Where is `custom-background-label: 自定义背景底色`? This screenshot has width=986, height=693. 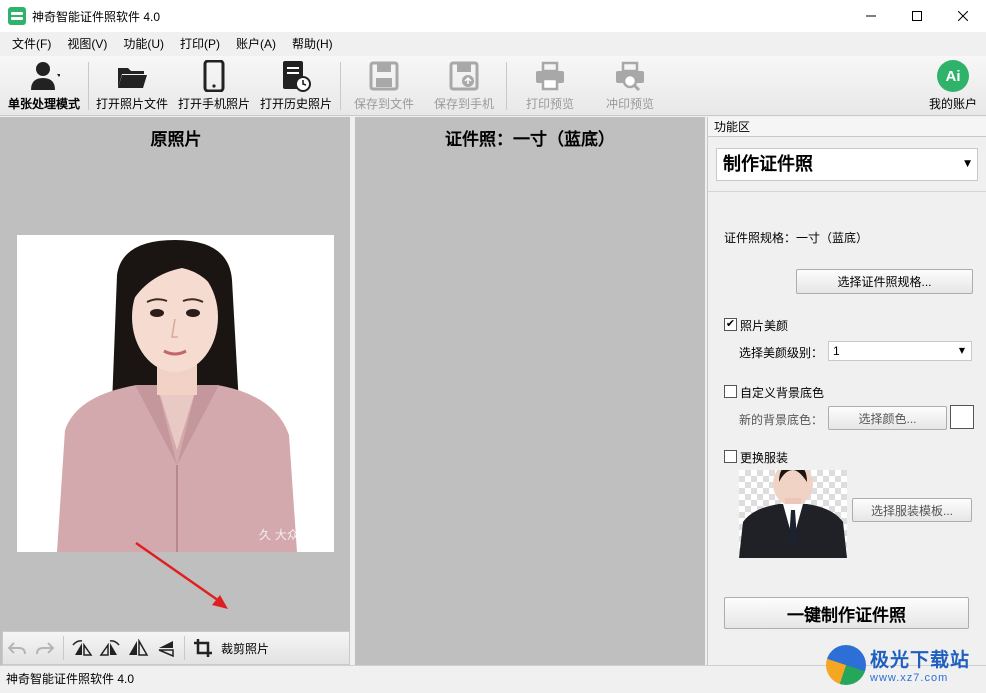
custom-background-label: 自定义背景底色 is located at coordinates (782, 393).